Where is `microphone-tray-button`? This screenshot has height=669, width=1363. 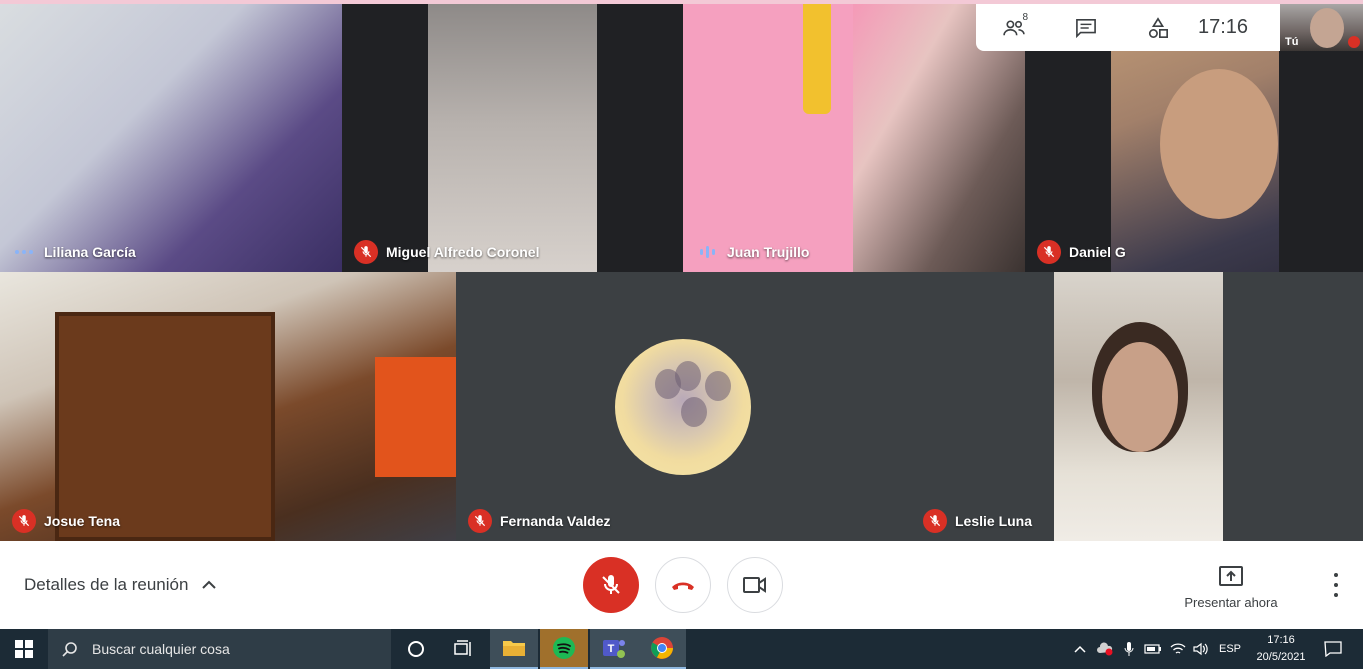
microphone-tray-button is located at coordinates (1129, 649).